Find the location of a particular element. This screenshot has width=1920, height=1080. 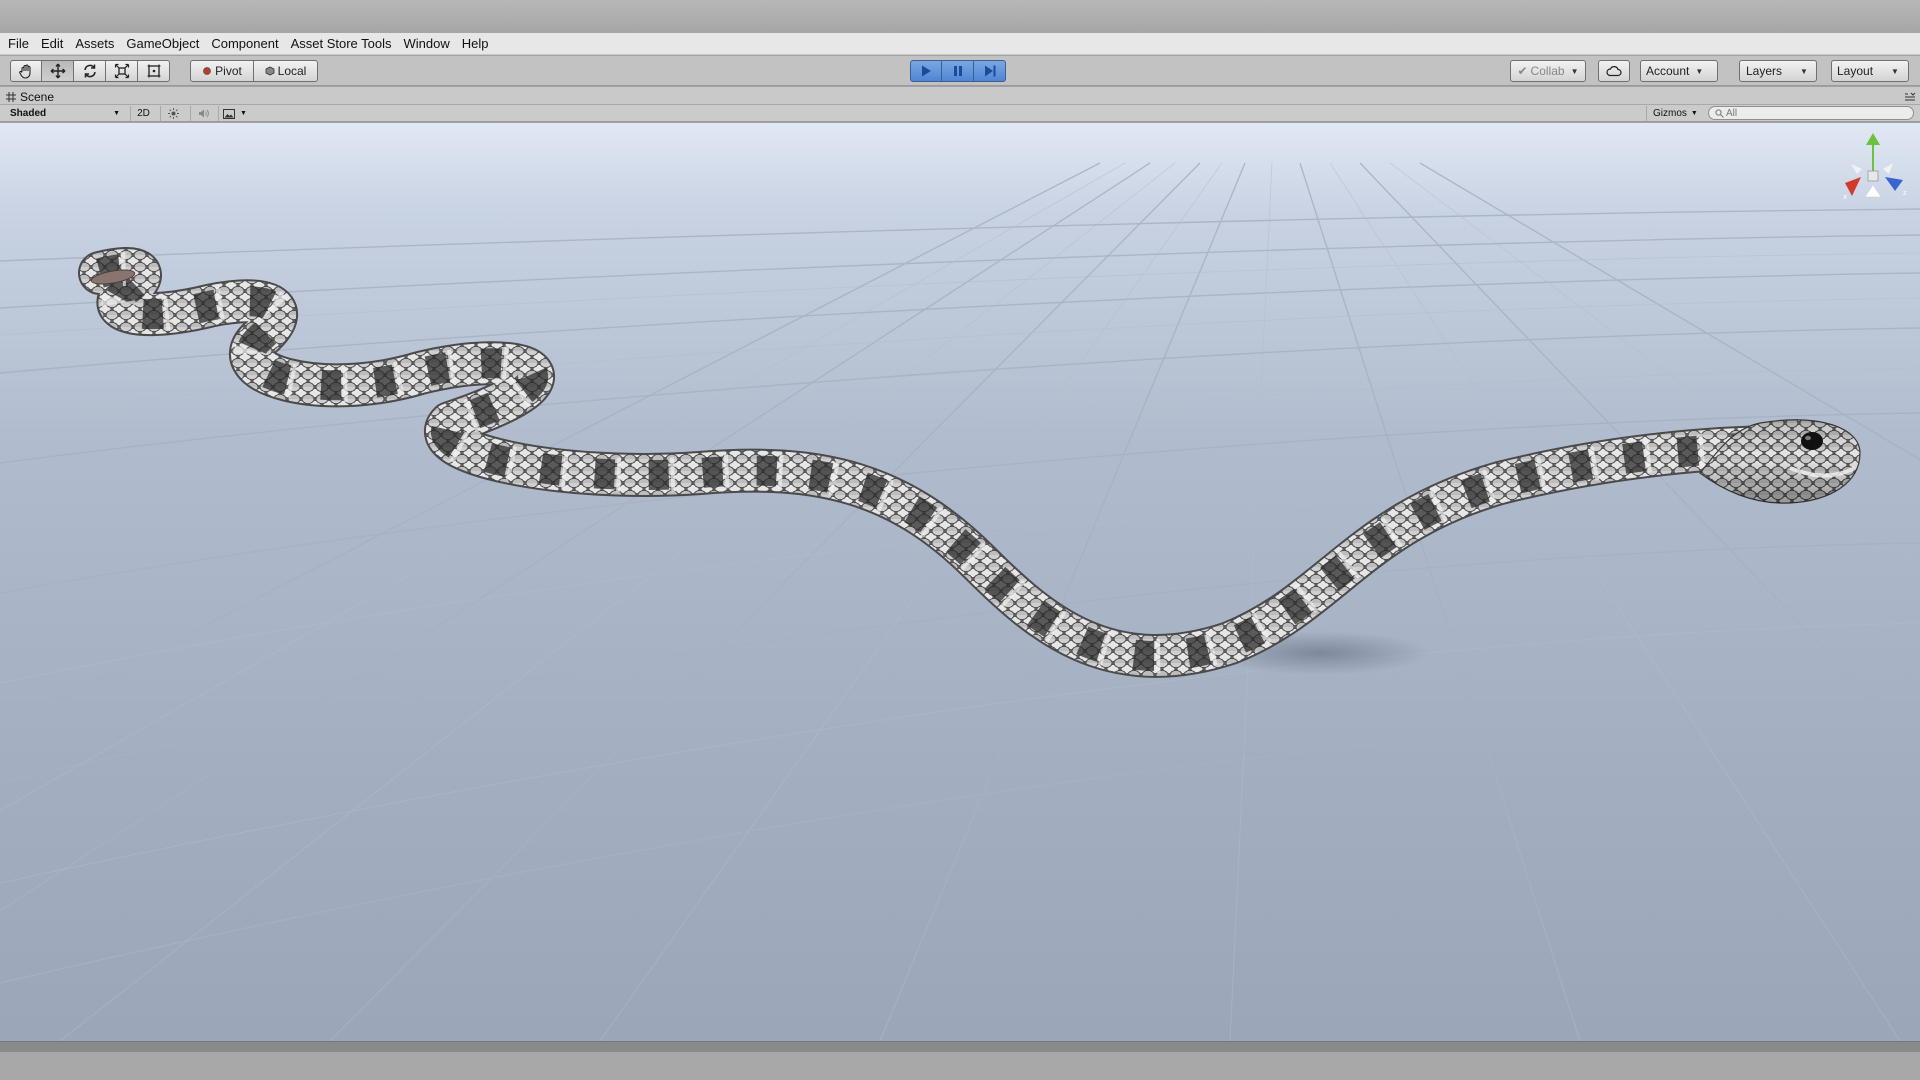

layers-label: Layers is located at coordinates (1764, 71).